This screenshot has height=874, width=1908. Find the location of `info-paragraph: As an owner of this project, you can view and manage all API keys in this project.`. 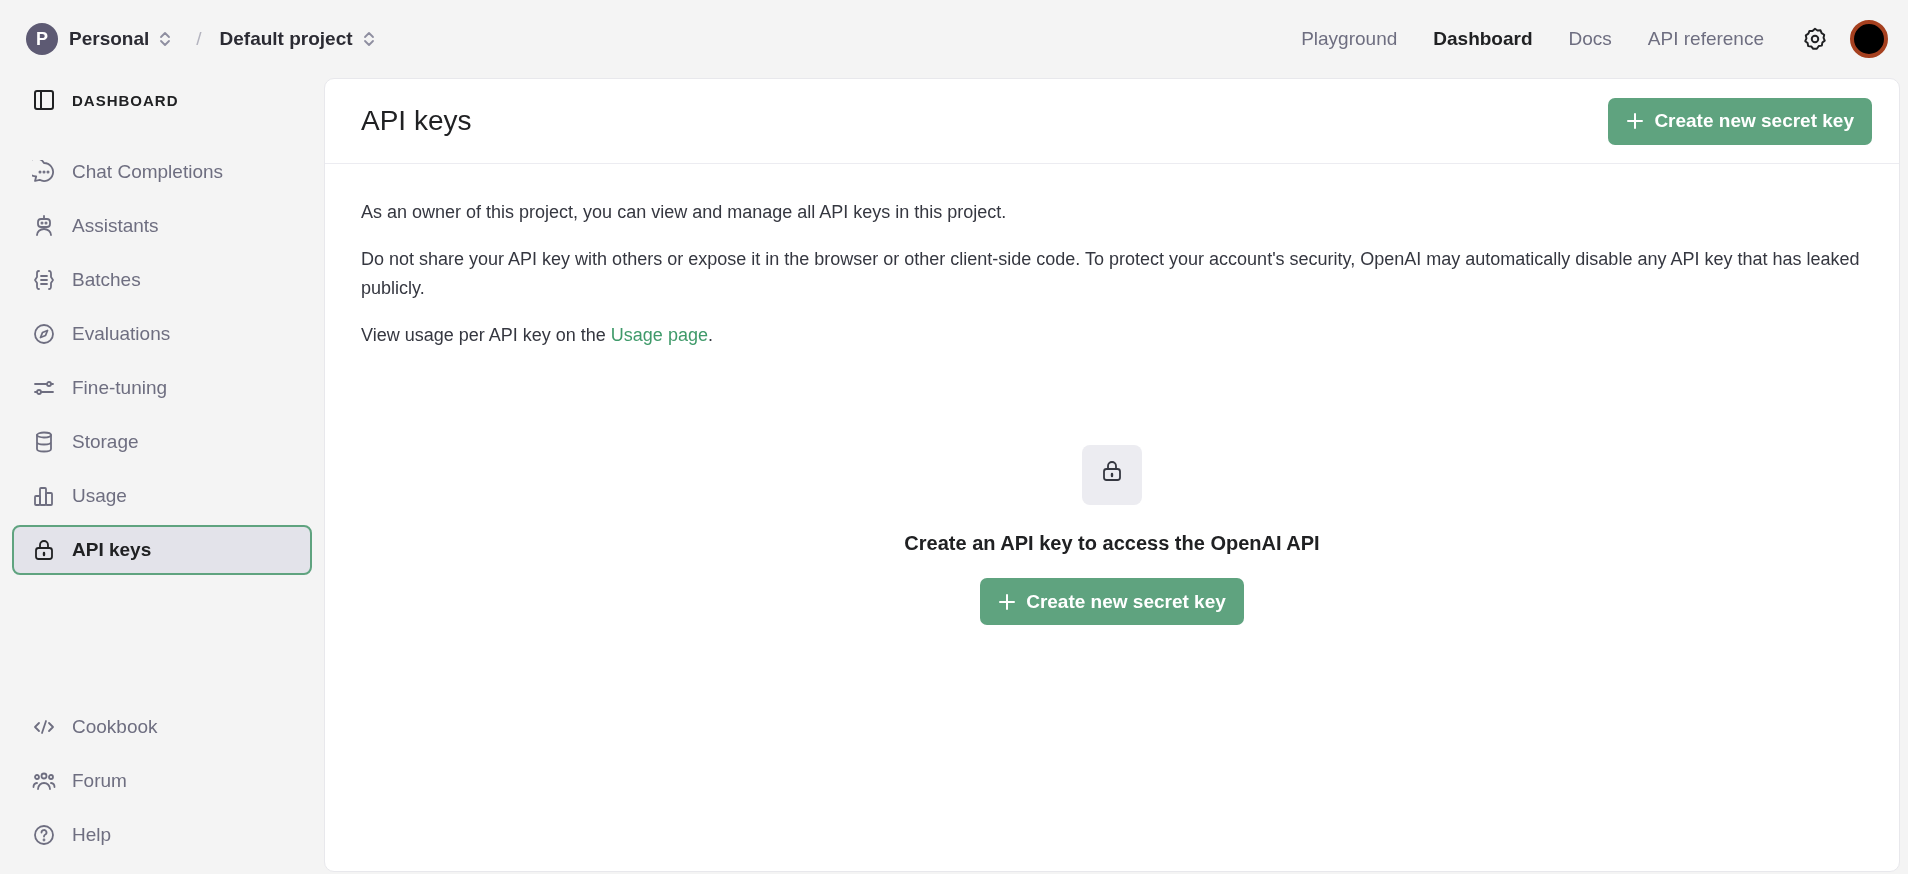

info-paragraph: As an owner of this project, you can view and manage all API keys in this project. is located at coordinates (684, 212).